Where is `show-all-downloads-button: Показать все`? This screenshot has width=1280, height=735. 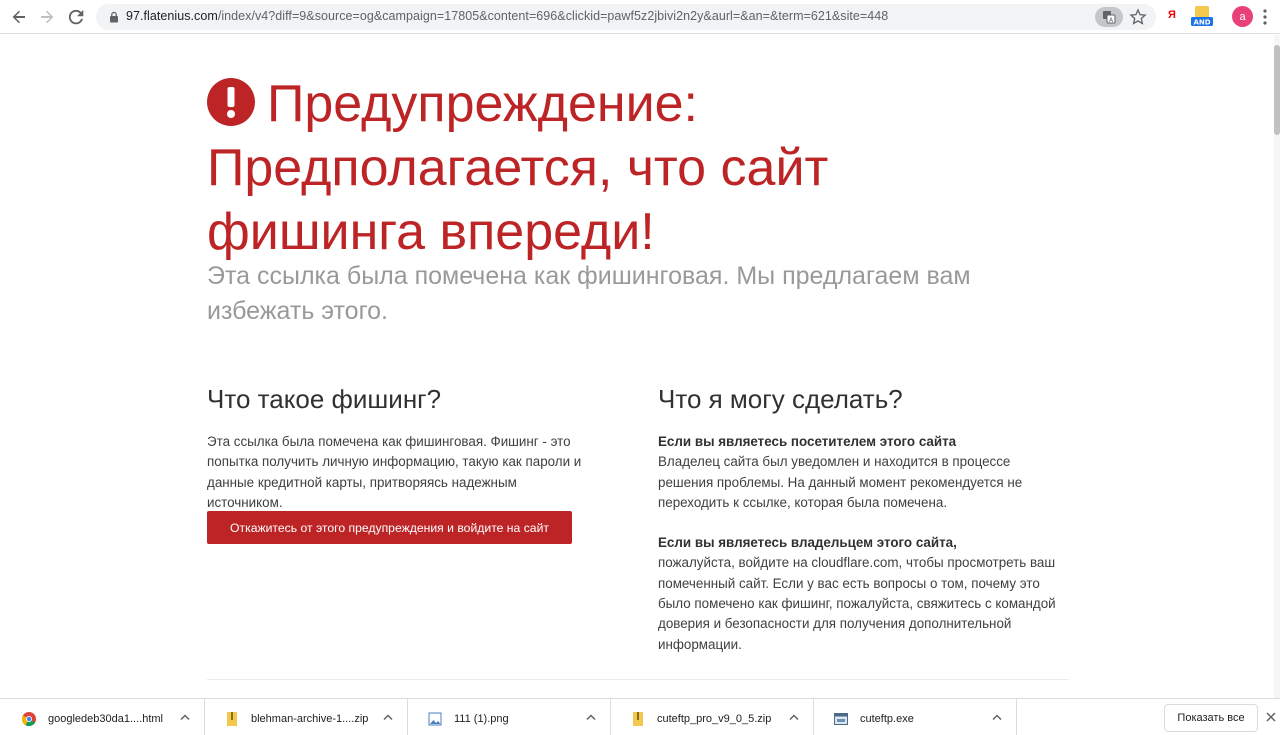 show-all-downloads-button: Показать все is located at coordinates (1211, 718).